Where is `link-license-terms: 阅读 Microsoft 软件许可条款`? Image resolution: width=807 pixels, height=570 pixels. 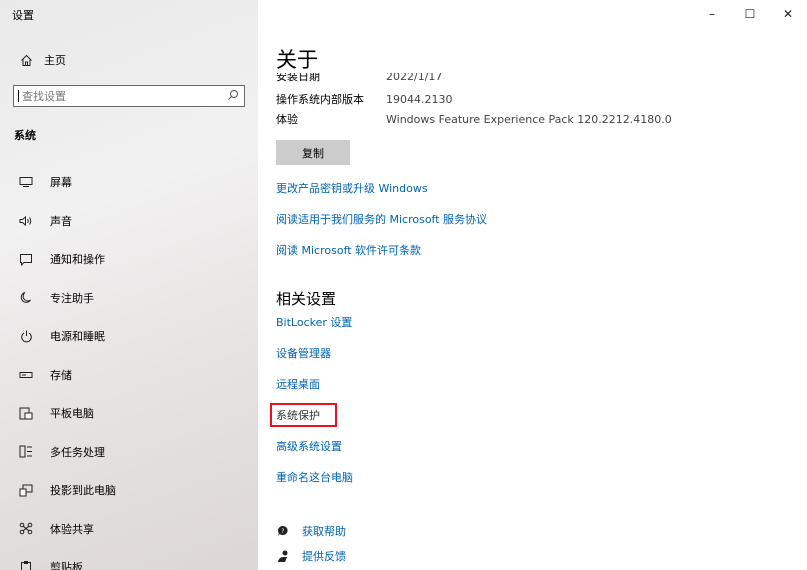 link-license-terms: 阅读 Microsoft 软件许可条款 is located at coordinates (348, 250).